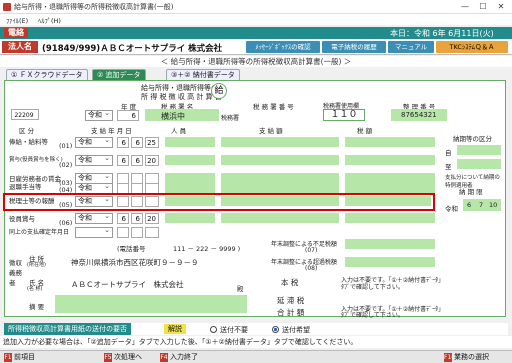 The height and width of the screenshot is (363, 512). What do you see at coordinates (344, 115) in the screenshot?
I see `zeimusho-no: １１０` at bounding box center [344, 115].